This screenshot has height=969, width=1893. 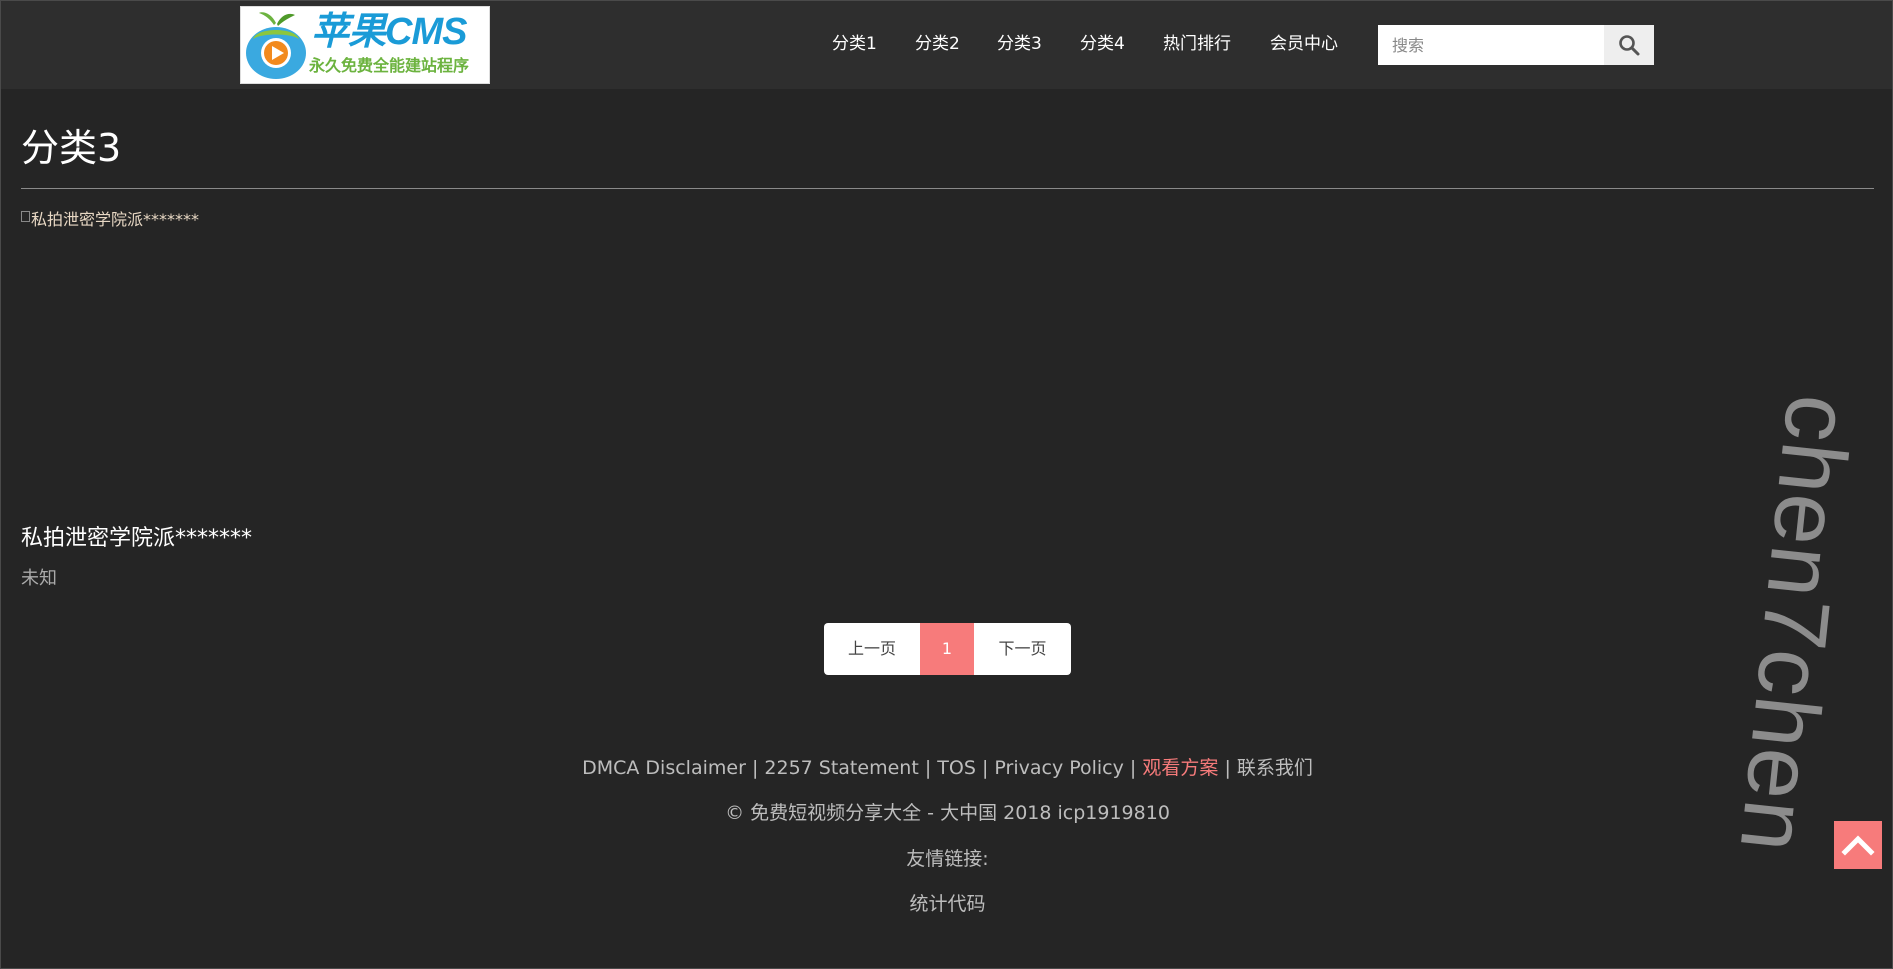 What do you see at coordinates (947, 188) in the screenshot?
I see `title-divider` at bounding box center [947, 188].